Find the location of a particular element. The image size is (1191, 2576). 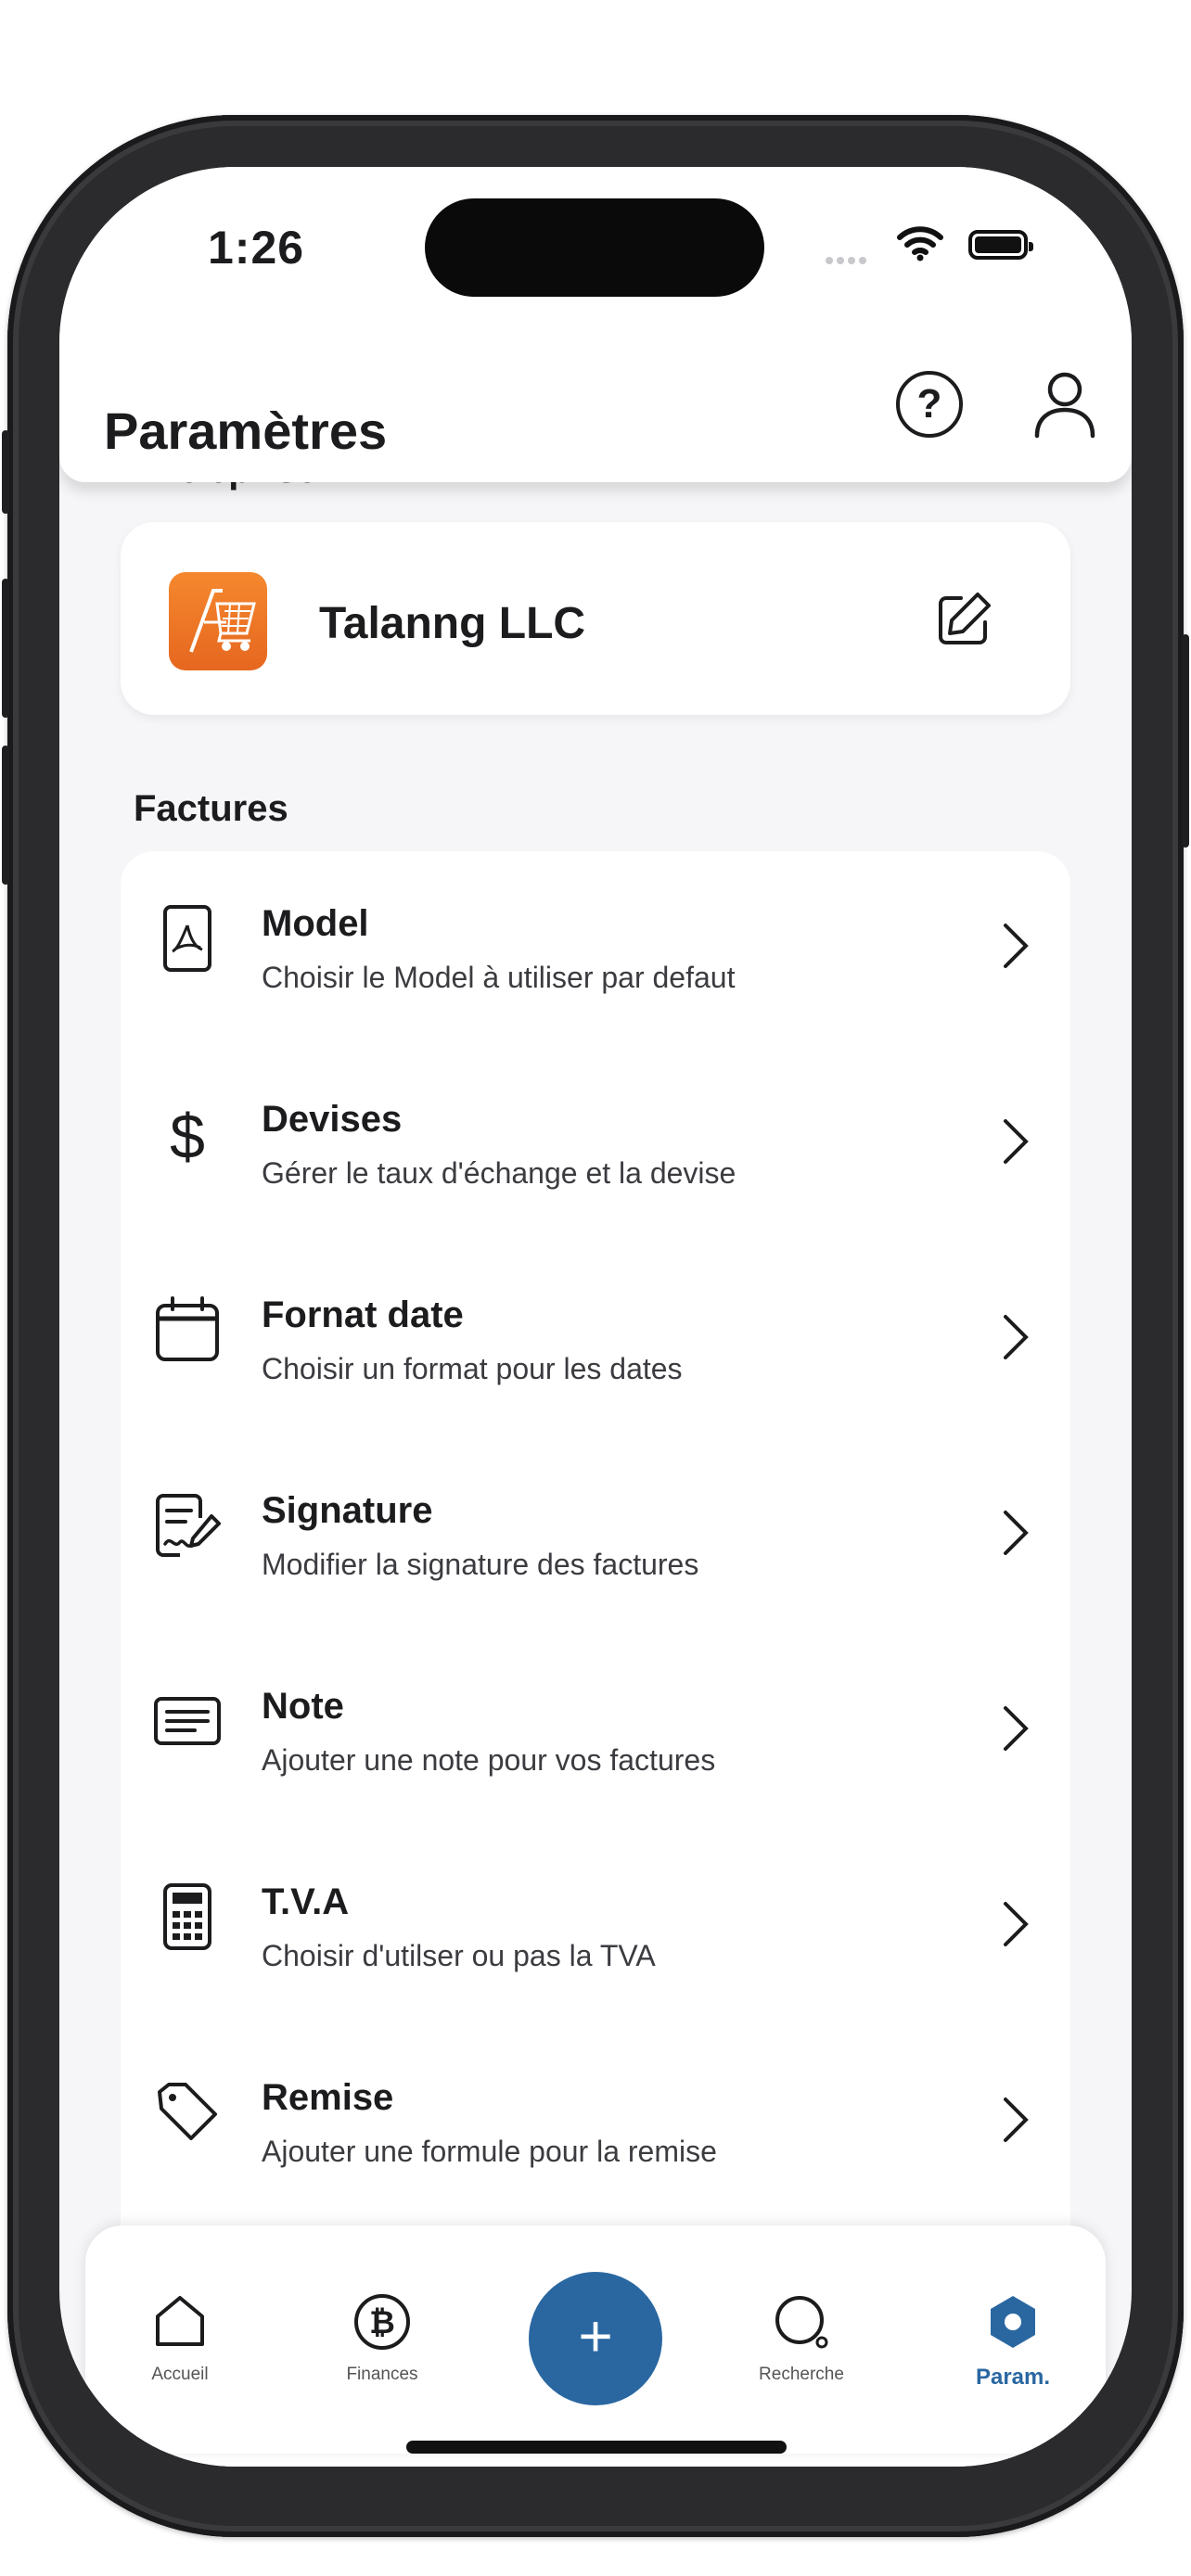

add-button: + is located at coordinates (595, 2339).